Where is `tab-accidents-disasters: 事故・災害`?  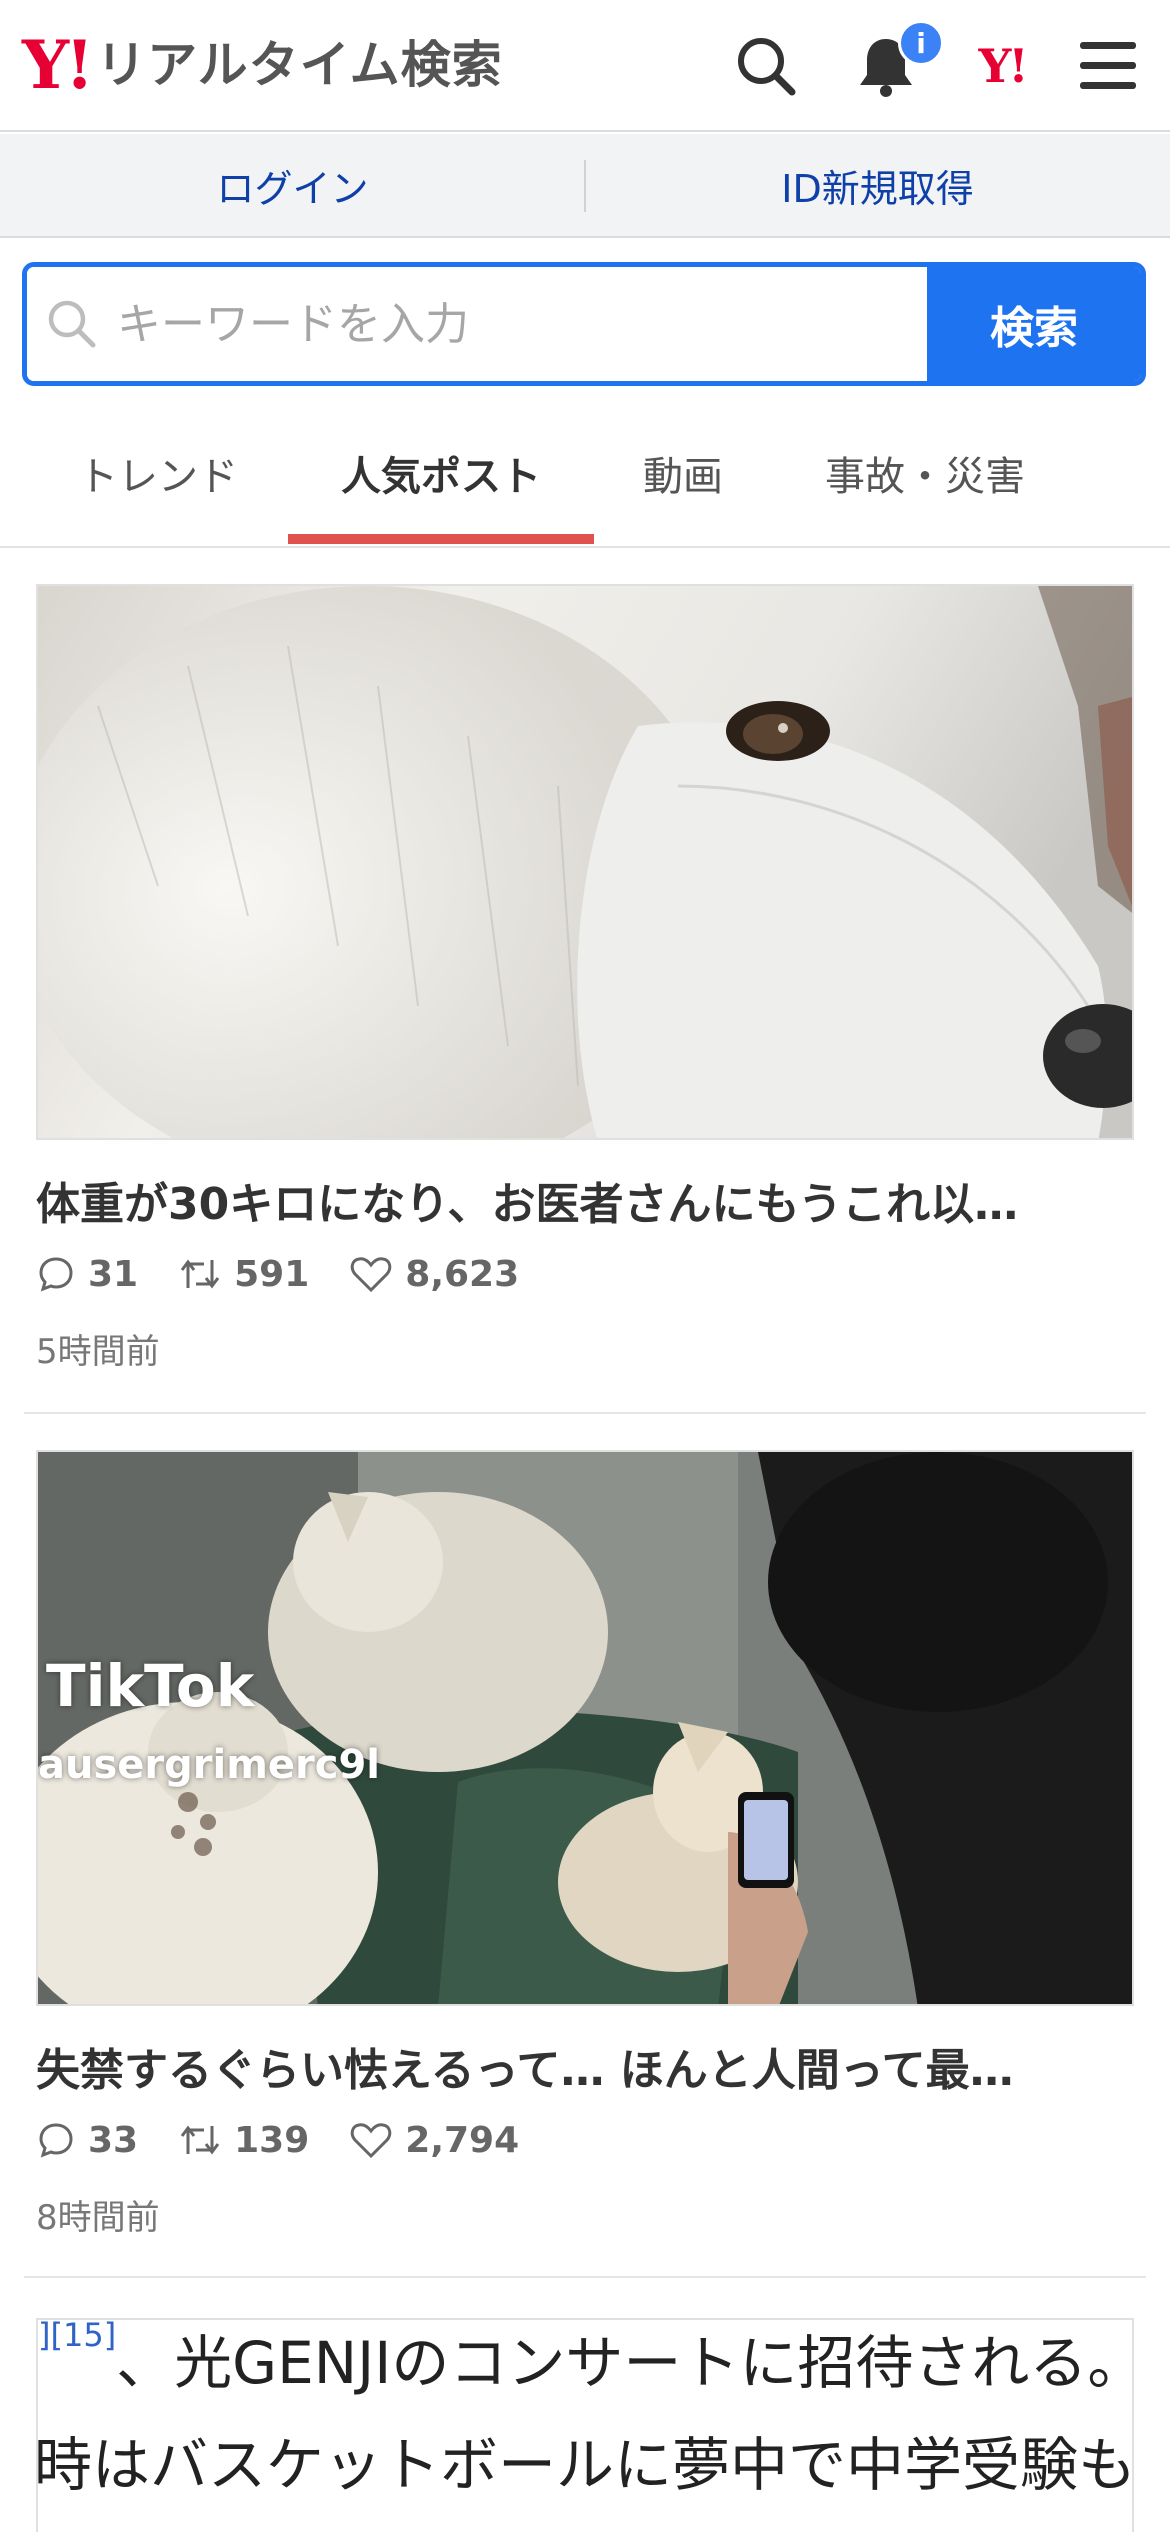
tab-accidents-disasters: 事故・災害 is located at coordinates (925, 473).